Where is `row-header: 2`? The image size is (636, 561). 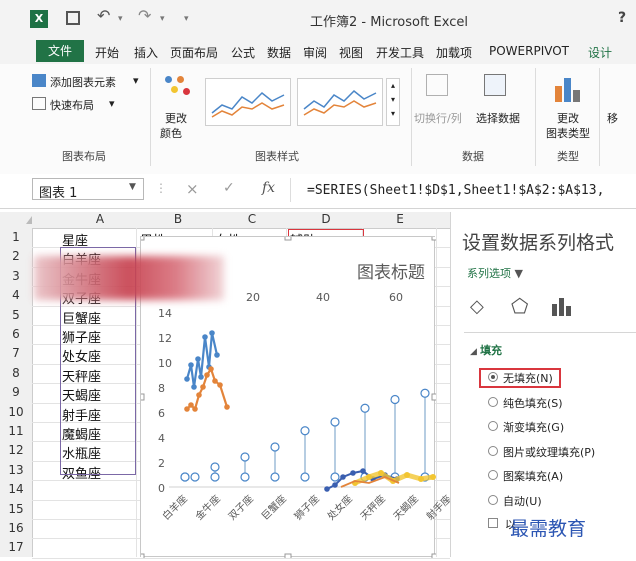
row-header: 2 is located at coordinates (16, 256).